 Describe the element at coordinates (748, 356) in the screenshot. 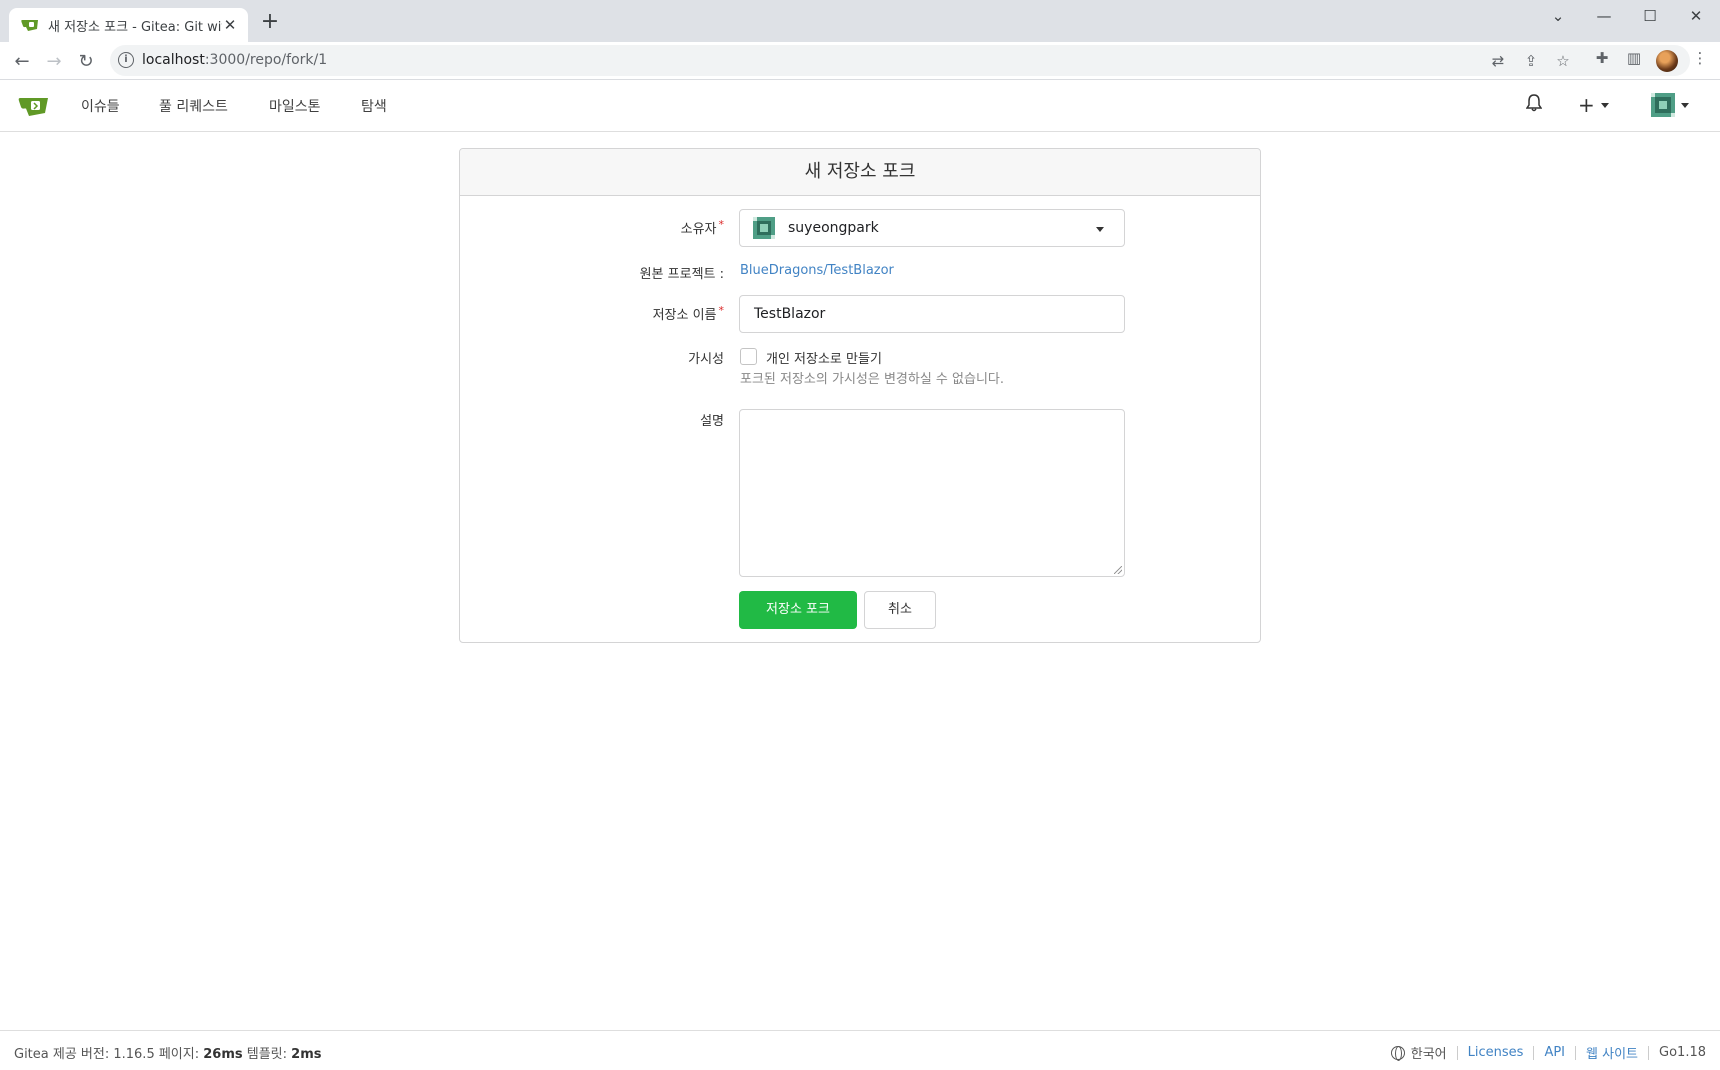

I see `private-checkbox` at that location.